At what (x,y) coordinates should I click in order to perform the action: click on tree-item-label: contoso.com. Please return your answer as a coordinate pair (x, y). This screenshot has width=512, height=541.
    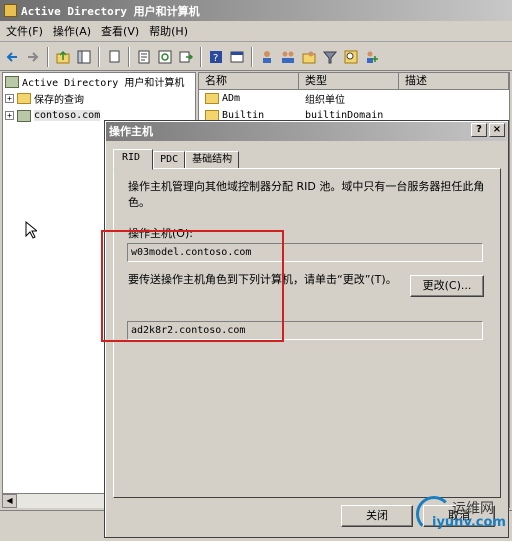
    Looking at the image, I should click on (67, 115).